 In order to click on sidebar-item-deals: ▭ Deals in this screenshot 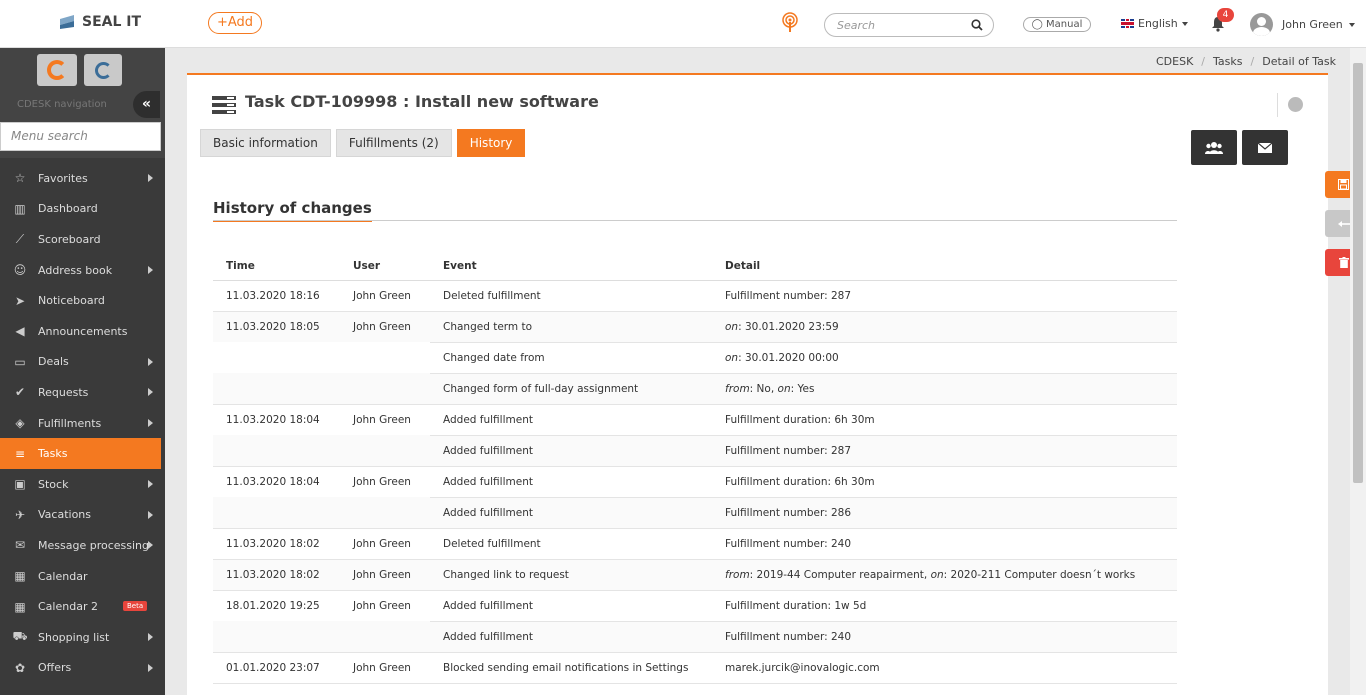, I will do `click(80, 362)`.